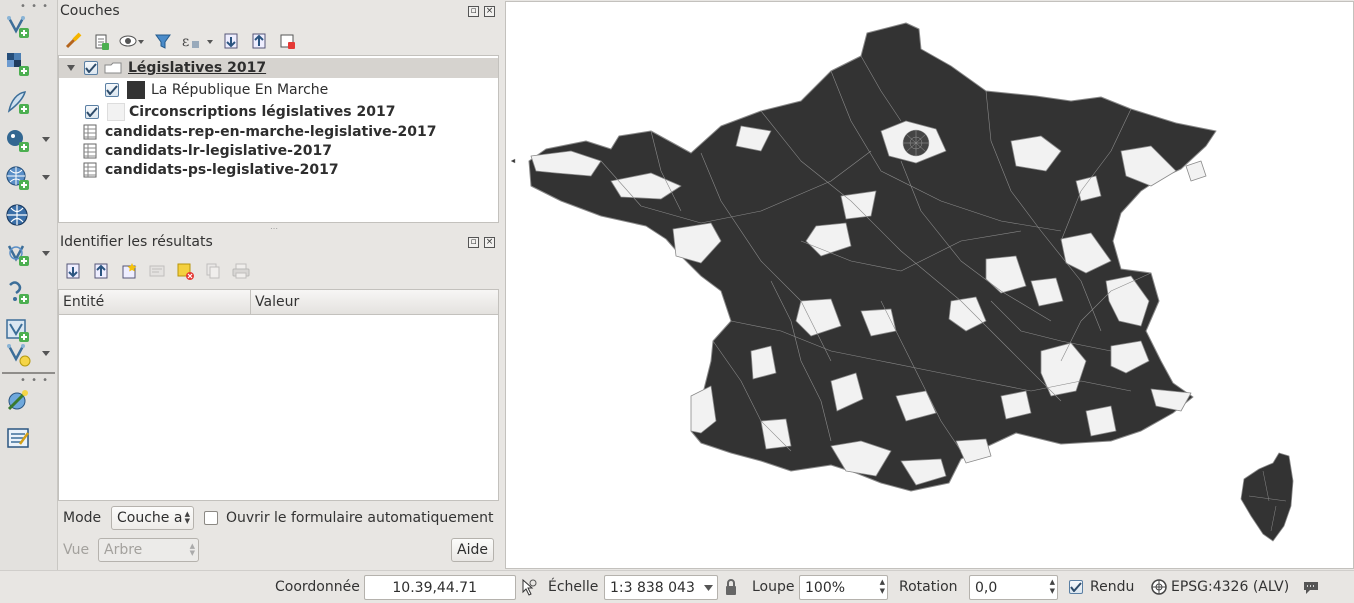 This screenshot has height=603, width=1354. Describe the element at coordinates (18, 26) in the screenshot. I see `add-vector-layer-icon` at that location.